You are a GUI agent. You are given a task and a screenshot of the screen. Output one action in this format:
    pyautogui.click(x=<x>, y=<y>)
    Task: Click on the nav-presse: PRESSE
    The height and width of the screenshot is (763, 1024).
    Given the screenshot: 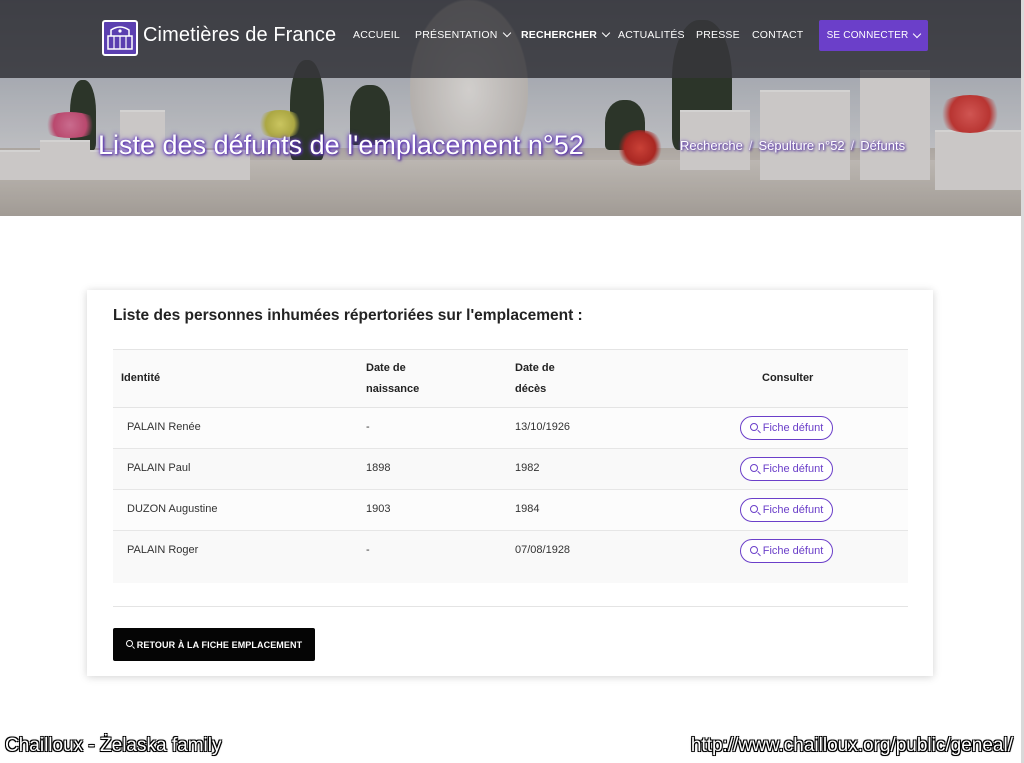 What is the action you would take?
    pyautogui.click(x=718, y=35)
    